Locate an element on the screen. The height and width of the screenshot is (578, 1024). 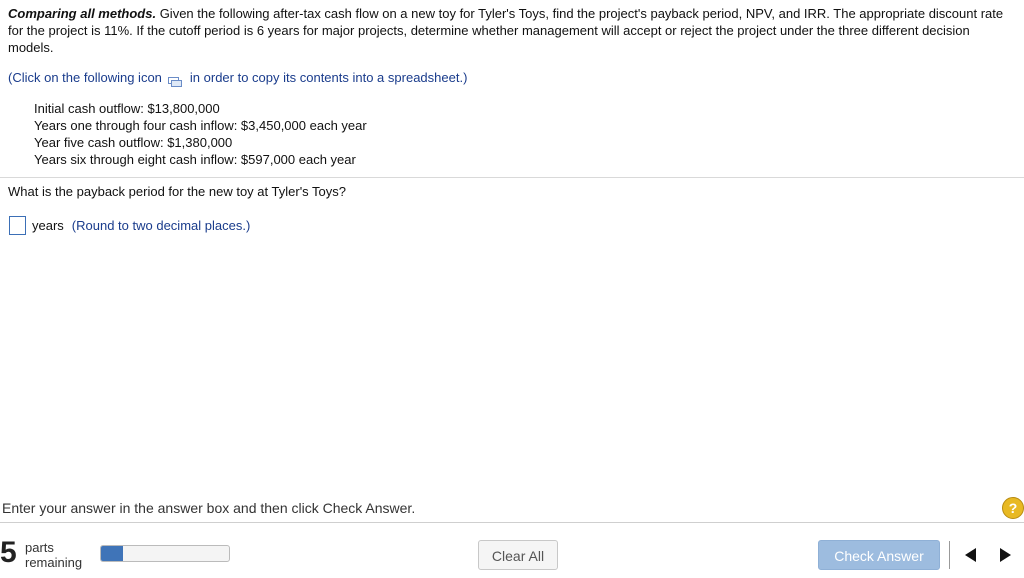
previous-question-button is located at coordinates (971, 555).